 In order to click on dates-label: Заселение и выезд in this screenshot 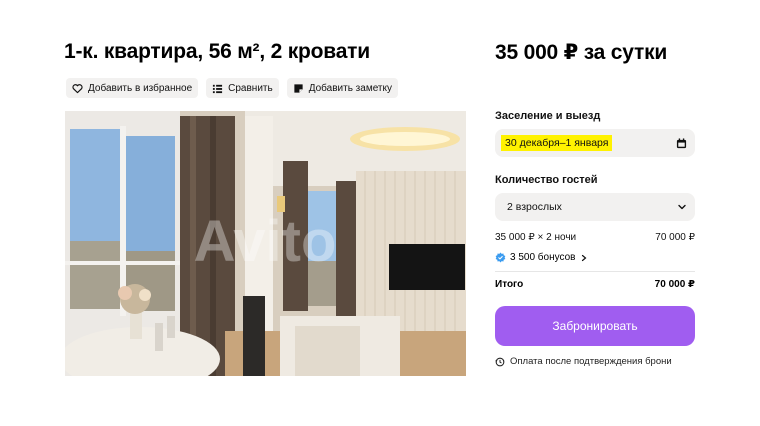, I will do `click(548, 116)`.